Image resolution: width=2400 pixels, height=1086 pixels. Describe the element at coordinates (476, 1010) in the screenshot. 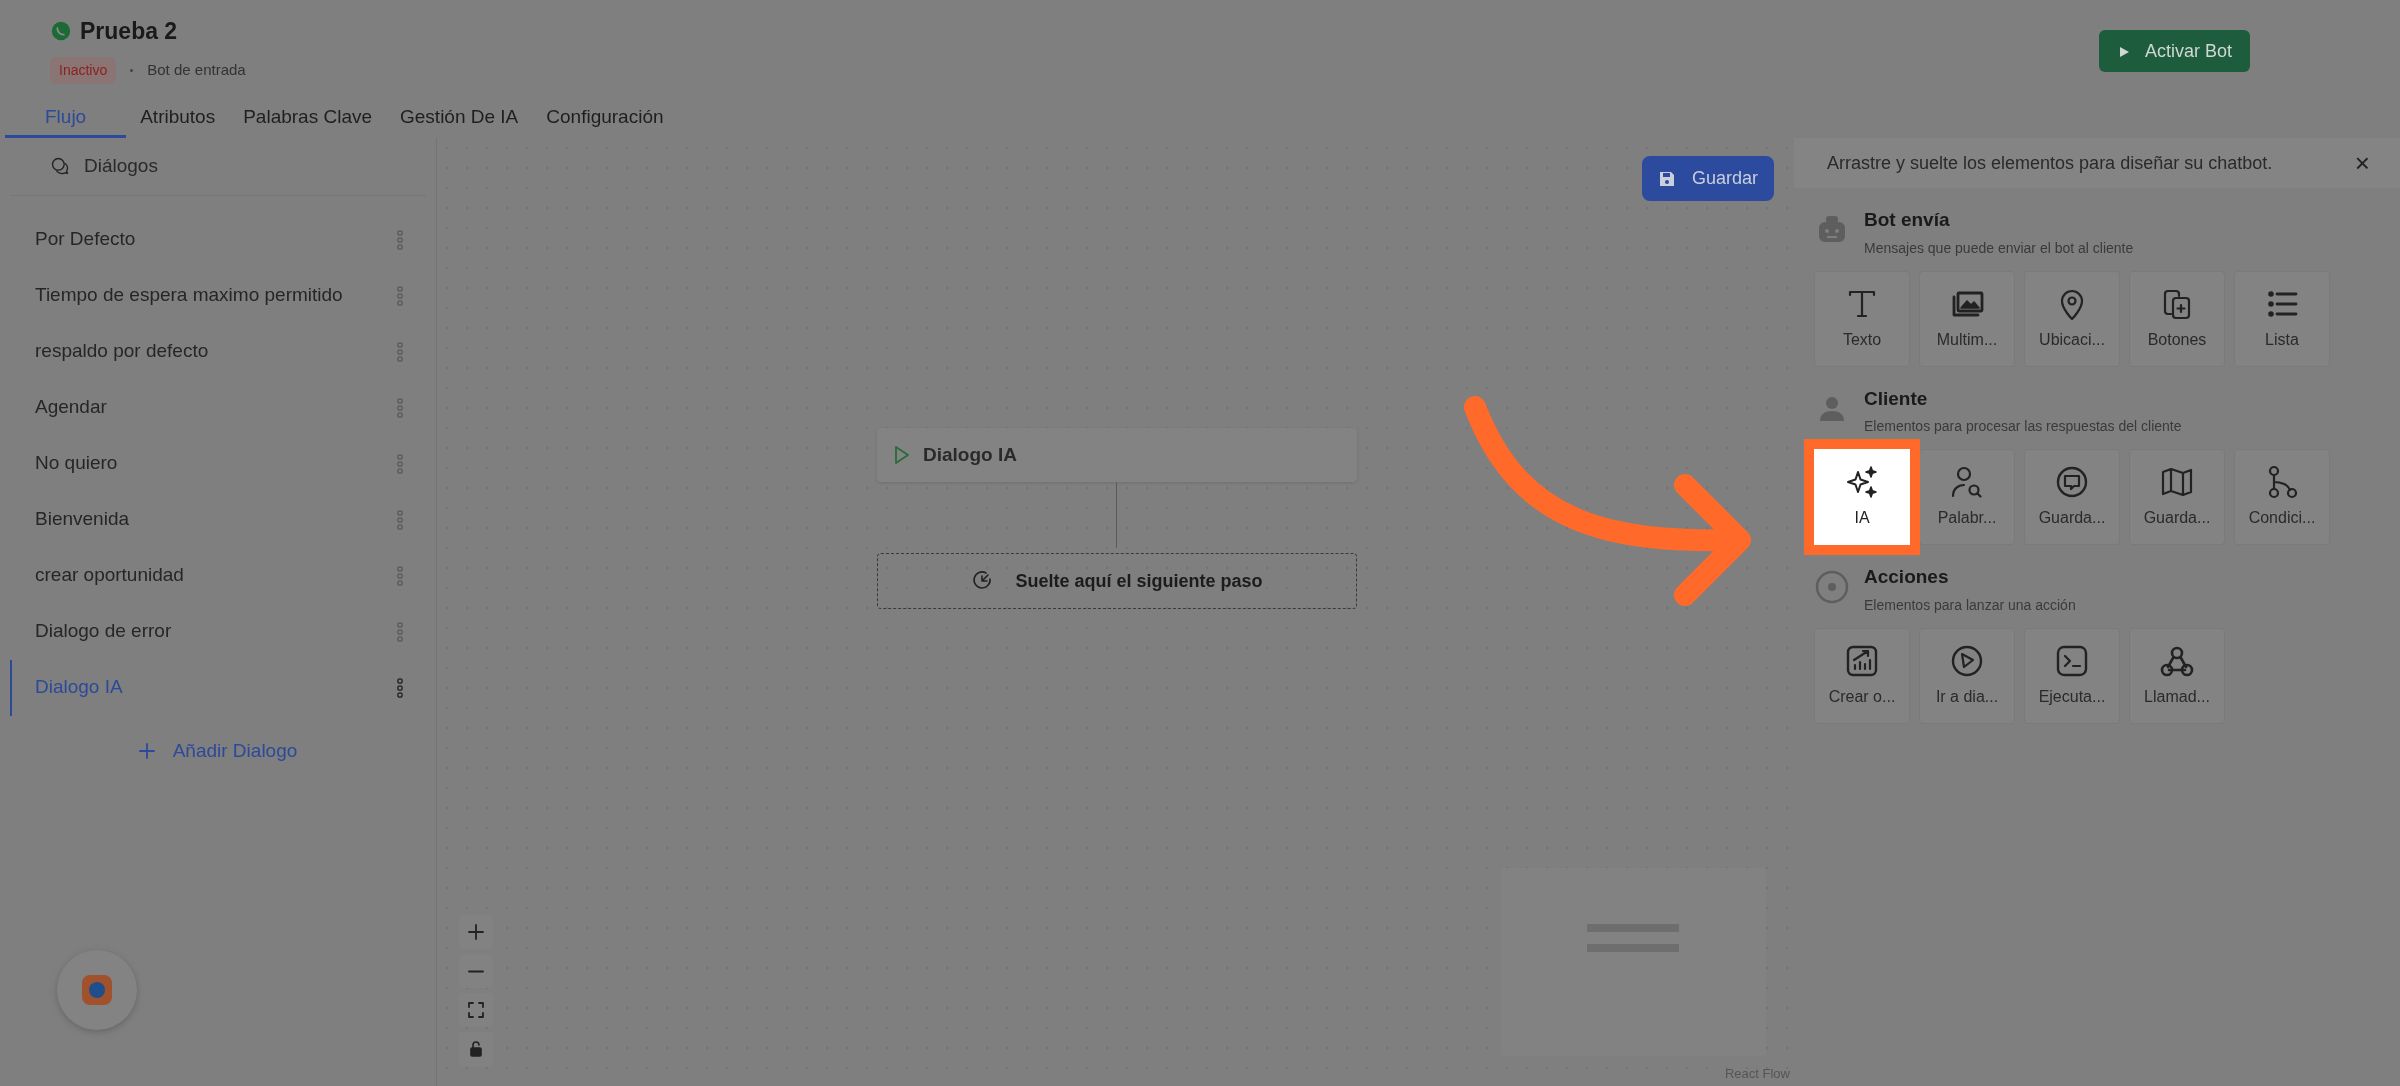

I see `fit-view-icon` at that location.